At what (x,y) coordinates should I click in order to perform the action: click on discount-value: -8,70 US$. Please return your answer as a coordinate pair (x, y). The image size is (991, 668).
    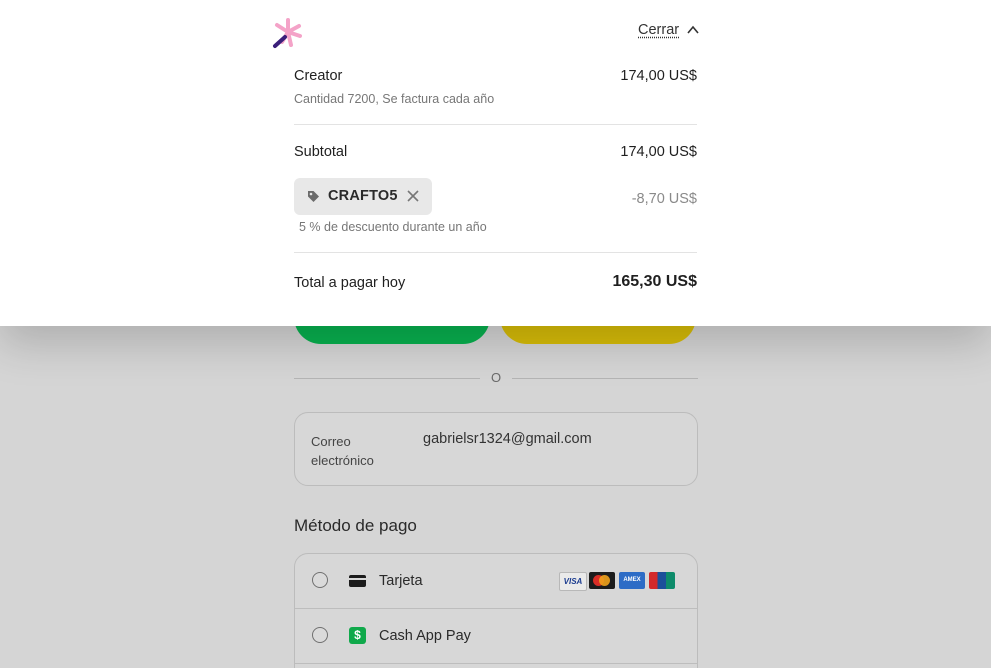
    Looking at the image, I should click on (664, 199).